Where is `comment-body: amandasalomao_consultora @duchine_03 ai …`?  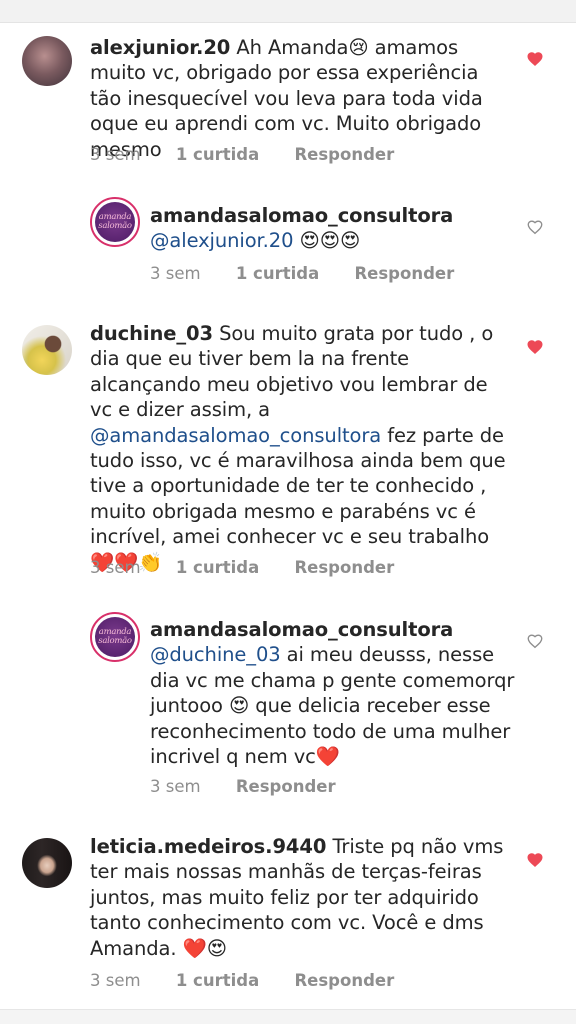
comment-body: amandasalomao_consultora @duchine_03 ai … is located at coordinates (335, 693).